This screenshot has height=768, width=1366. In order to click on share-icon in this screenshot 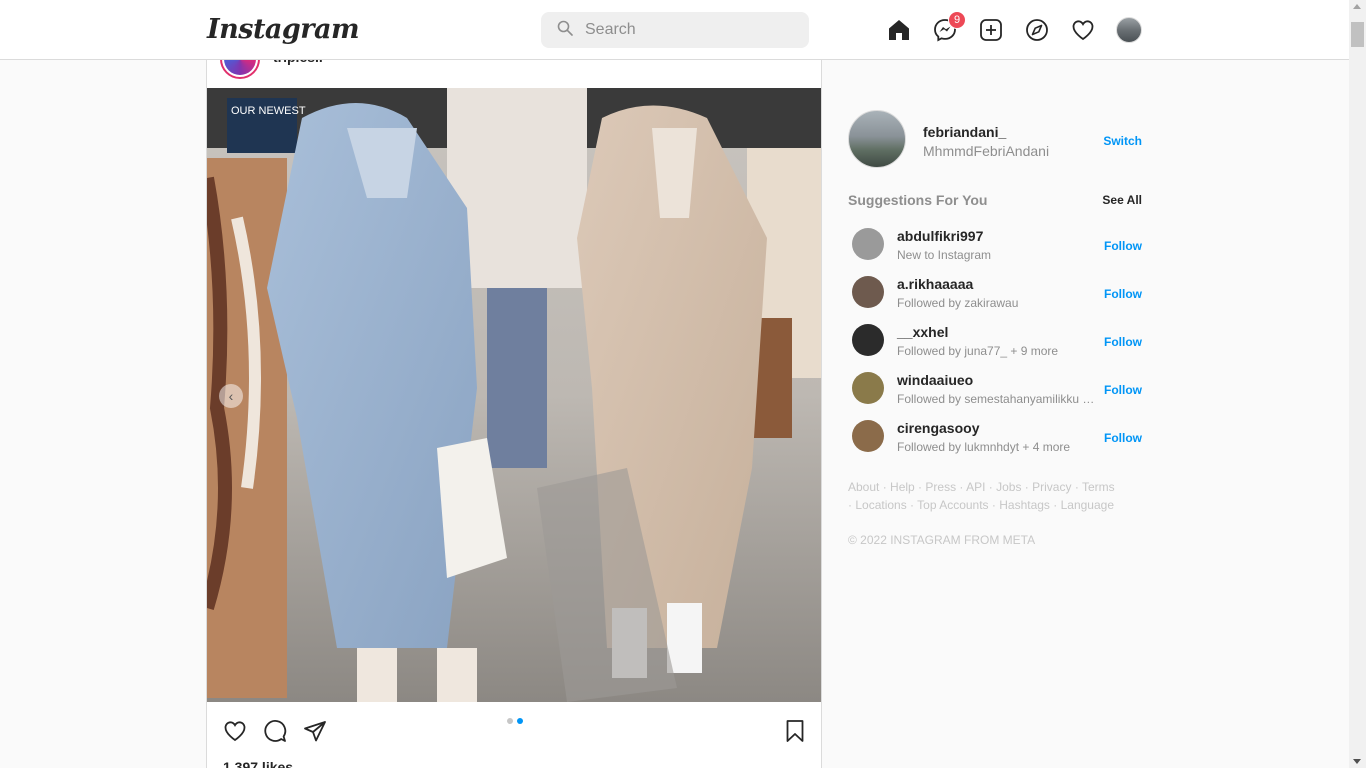, I will do `click(316, 732)`.